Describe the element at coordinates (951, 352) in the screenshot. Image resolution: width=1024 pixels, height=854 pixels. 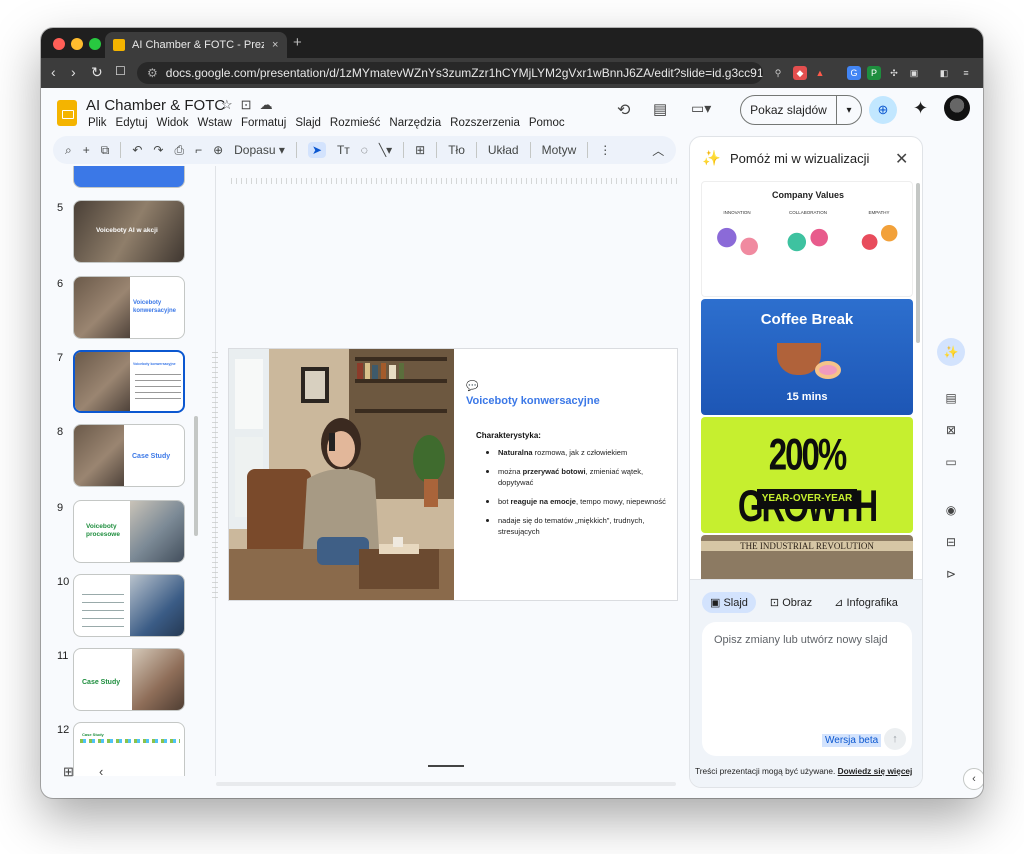
I see `visualize-icon: ✨` at that location.